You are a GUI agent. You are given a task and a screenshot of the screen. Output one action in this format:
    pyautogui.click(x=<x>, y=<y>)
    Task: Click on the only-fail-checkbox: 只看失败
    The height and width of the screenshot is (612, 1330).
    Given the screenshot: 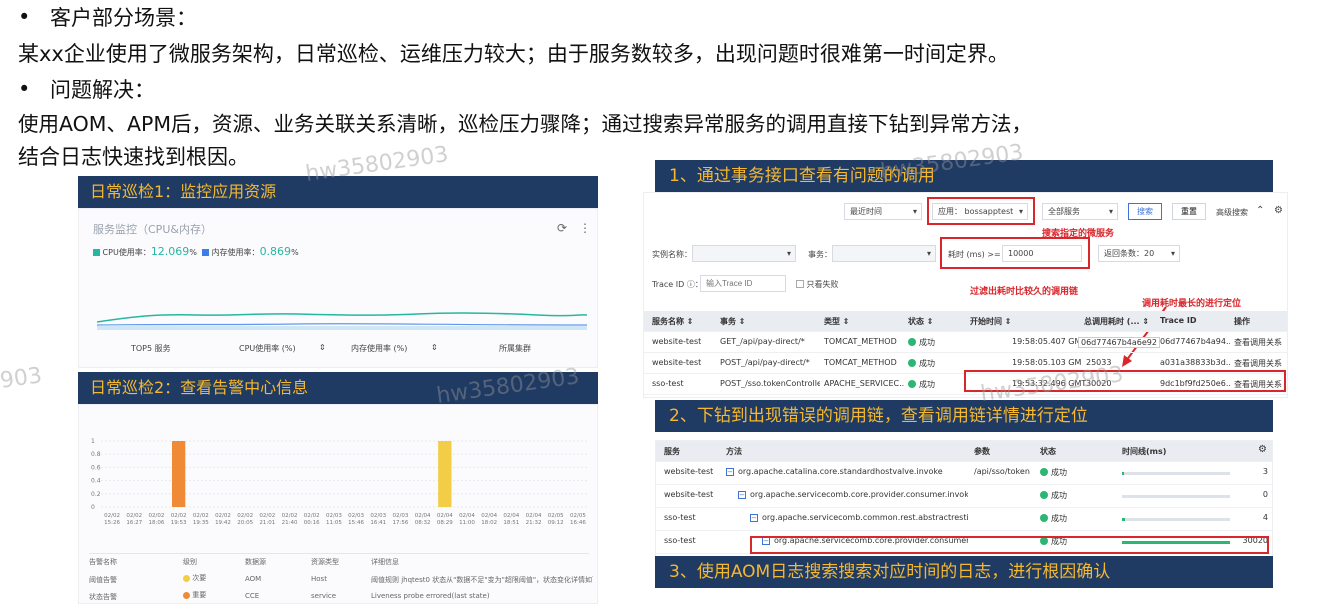 What is the action you would take?
    pyautogui.click(x=817, y=284)
    